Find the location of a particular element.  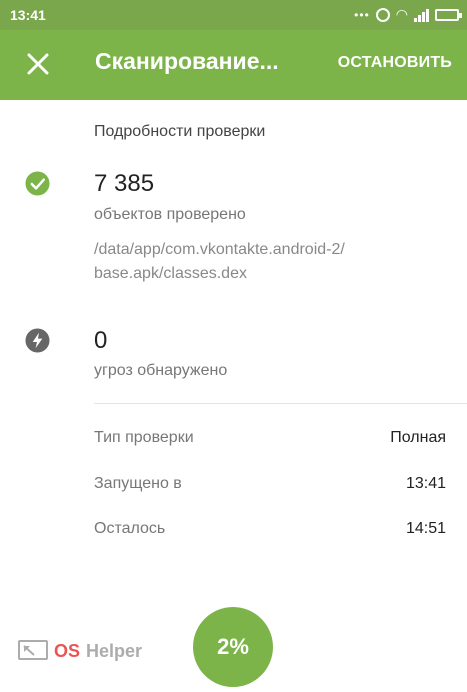

status-icons: ••• ◠ is located at coordinates (408, 14).